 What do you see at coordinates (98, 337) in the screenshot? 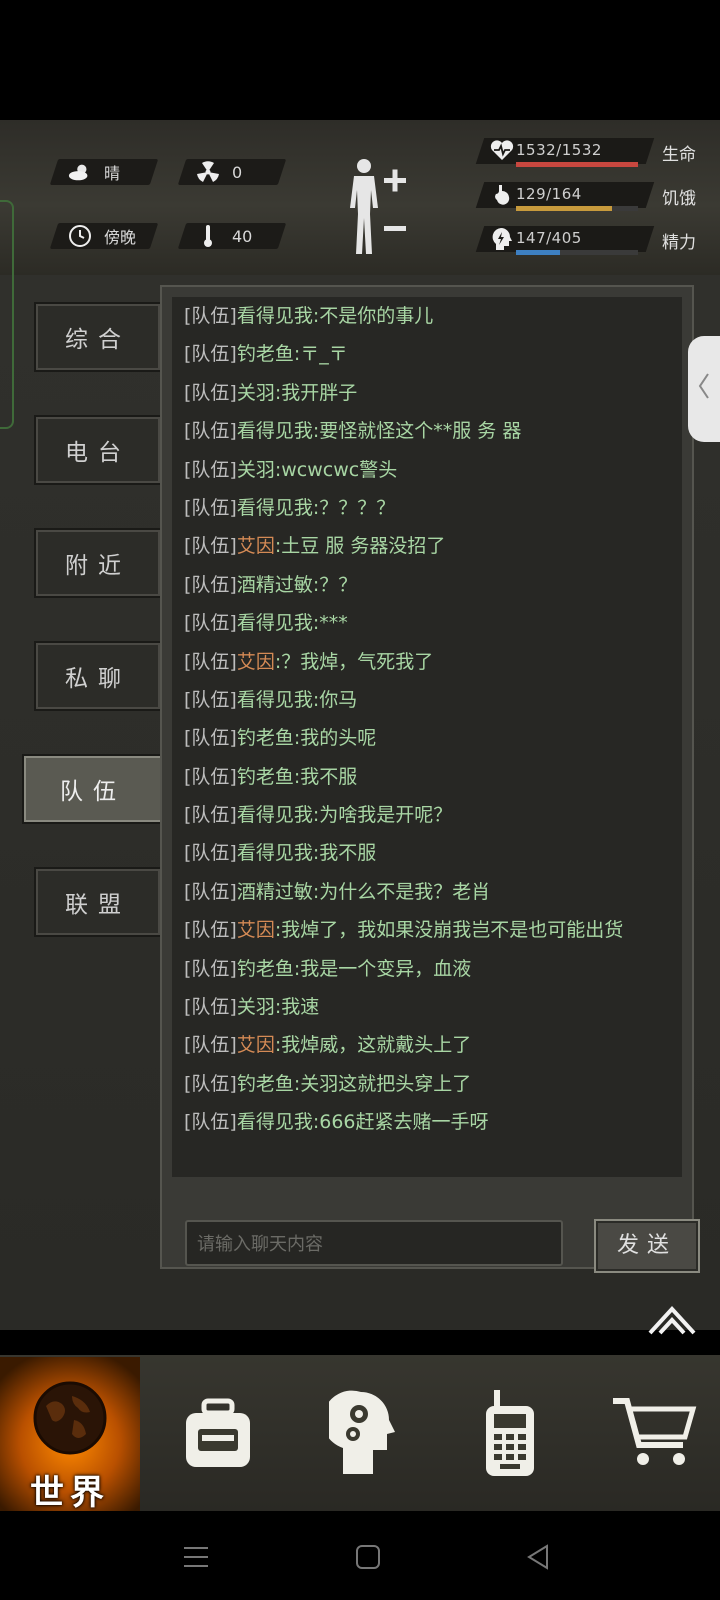
I see `tab-general: 综合` at bounding box center [98, 337].